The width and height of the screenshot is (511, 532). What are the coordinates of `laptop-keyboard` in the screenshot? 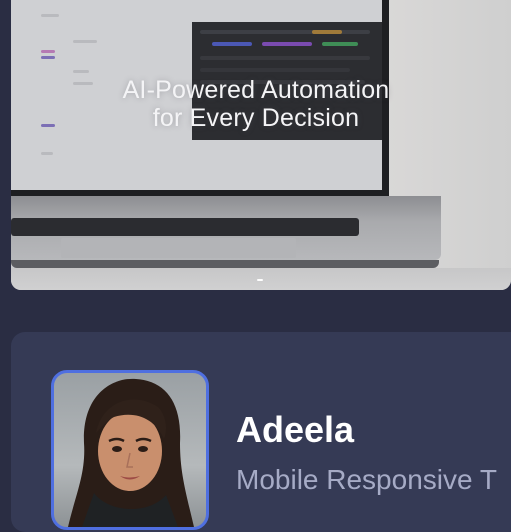 It's located at (185, 227).